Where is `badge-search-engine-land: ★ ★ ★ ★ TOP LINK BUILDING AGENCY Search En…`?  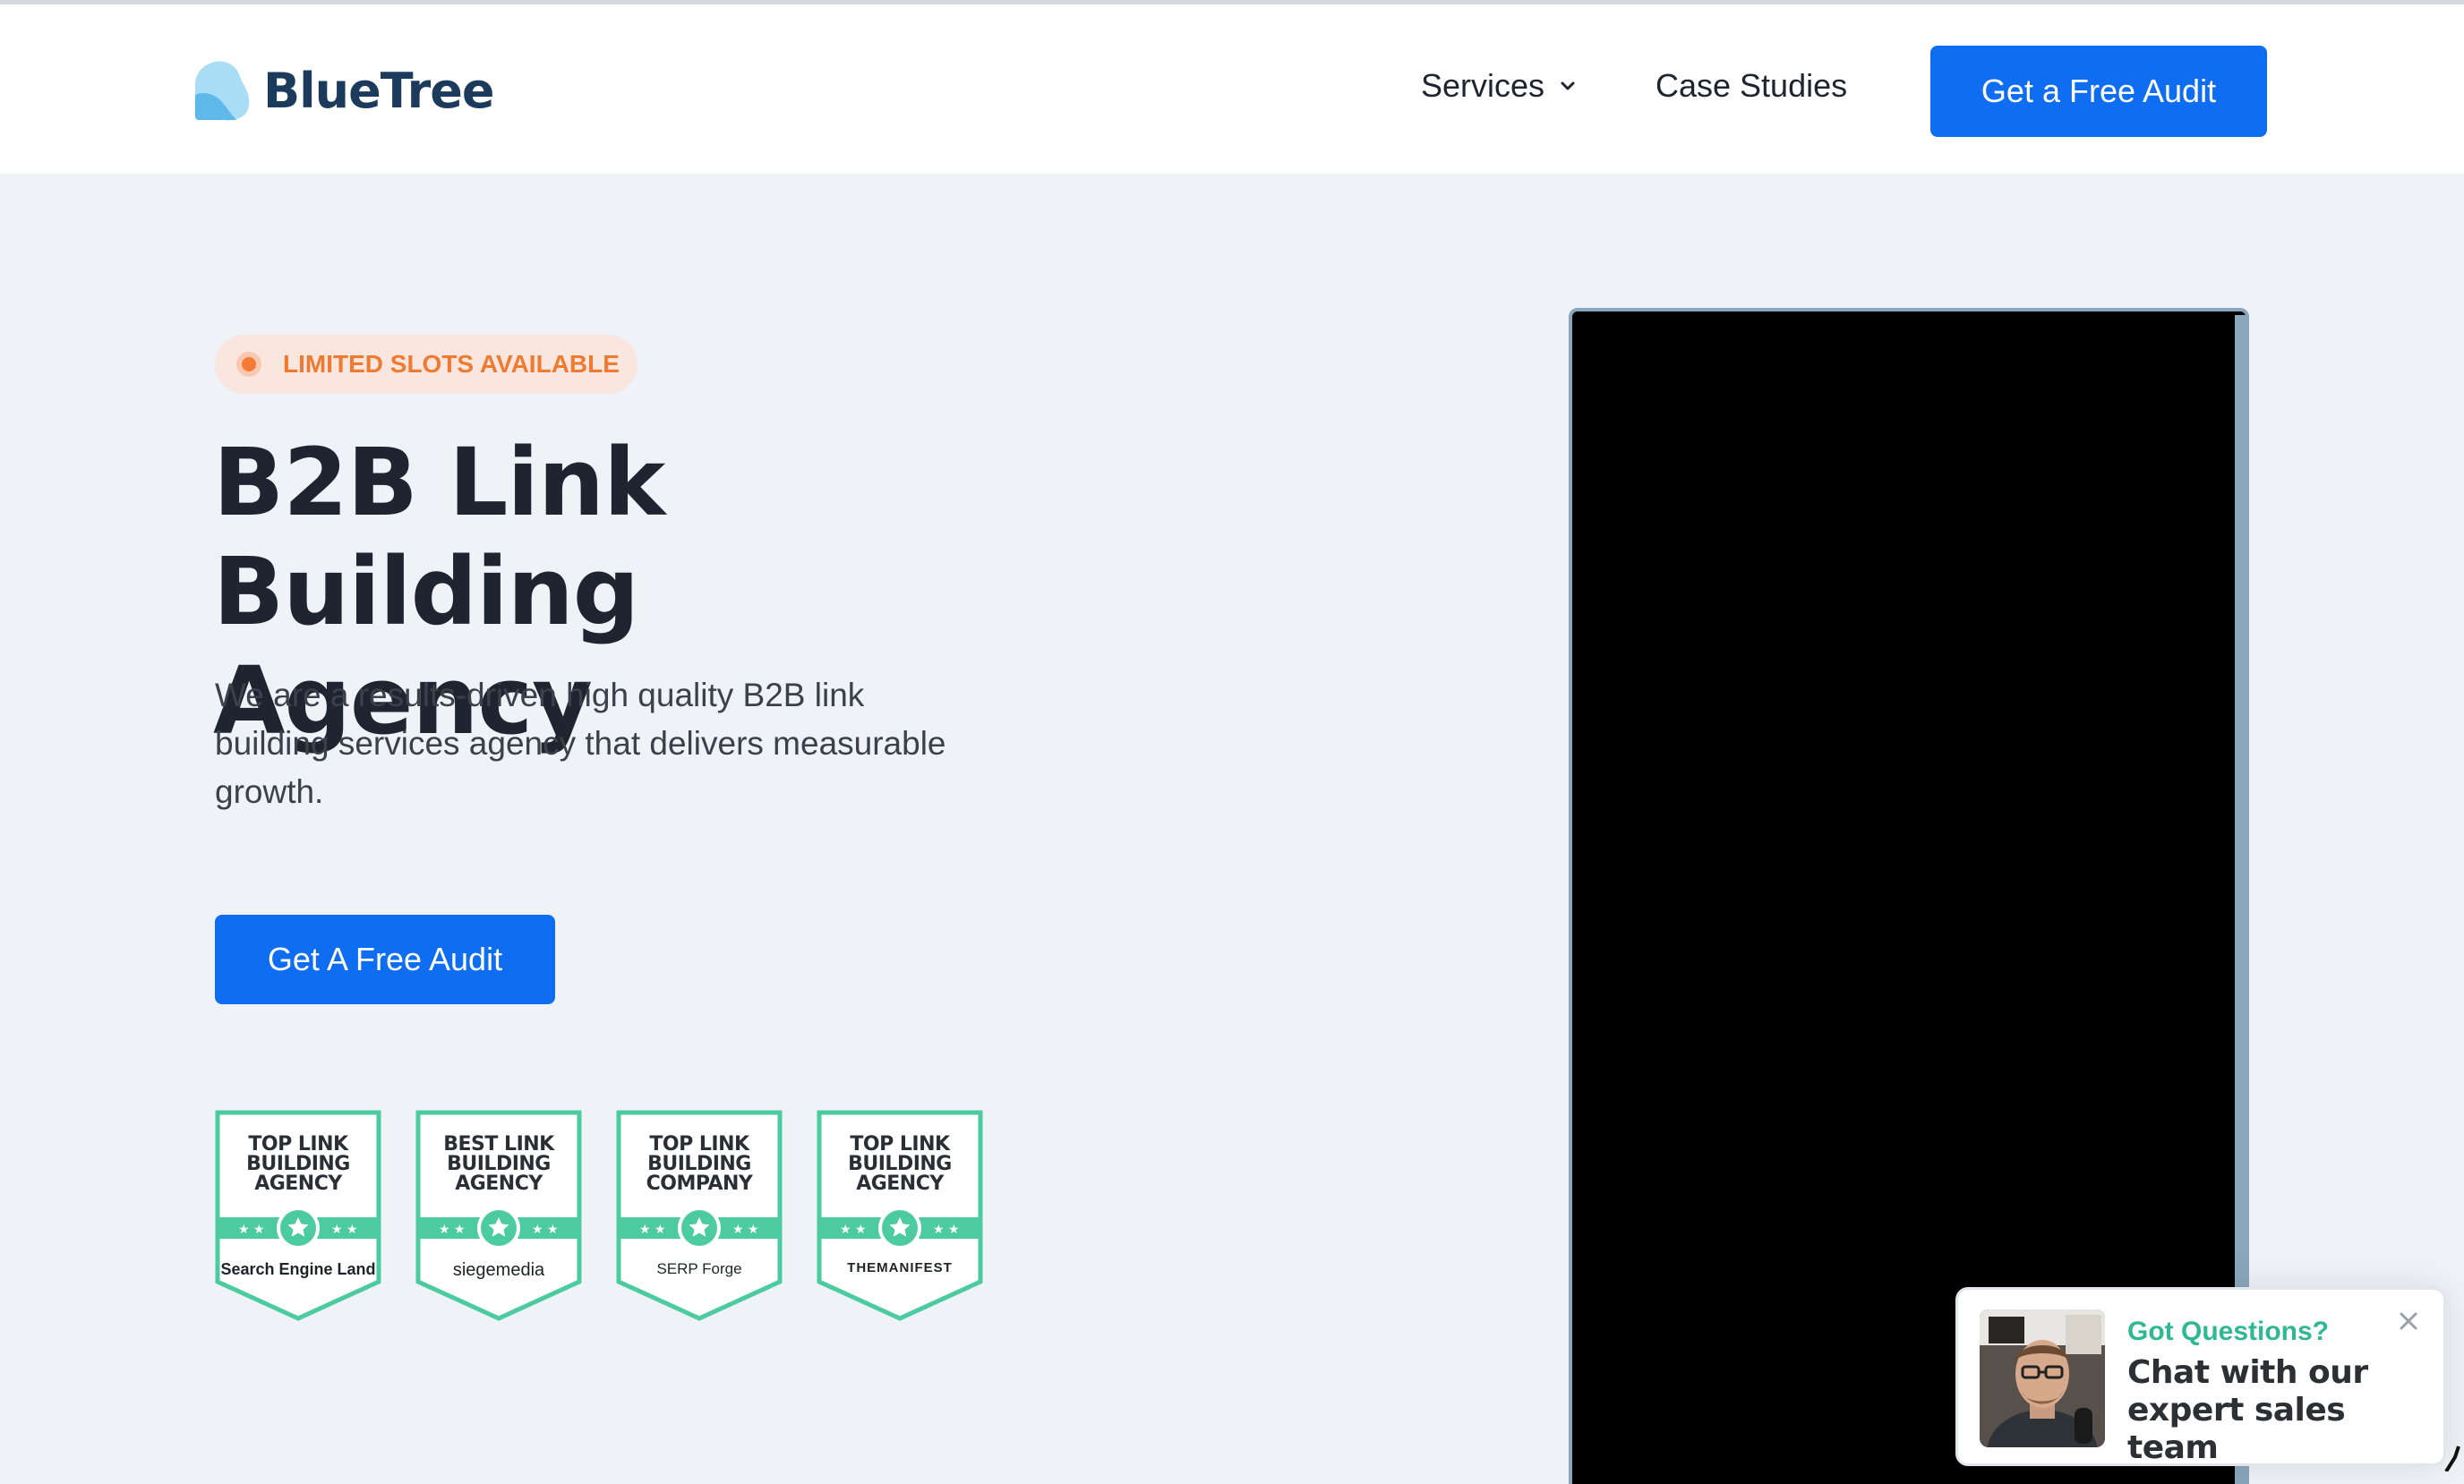
badge-search-engine-land: ★ ★ ★ ★ TOP LINK BUILDING AGENCY Search En… is located at coordinates (298, 1215).